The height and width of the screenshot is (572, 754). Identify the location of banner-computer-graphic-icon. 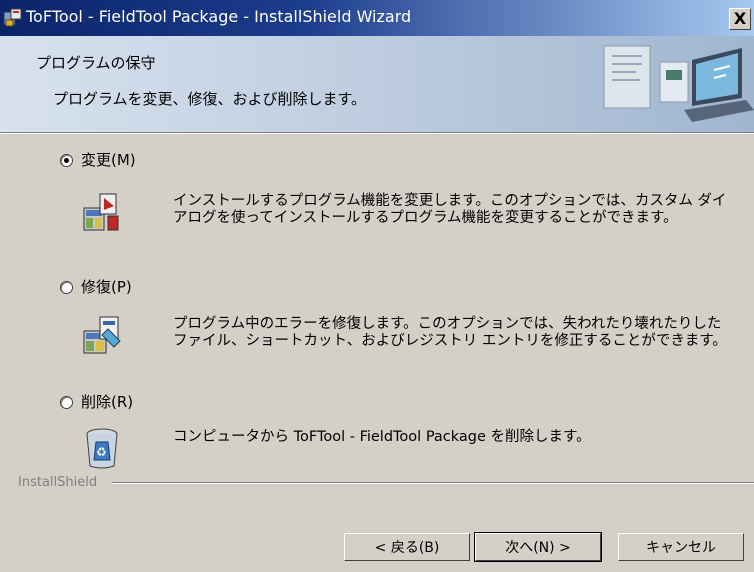
(678, 83).